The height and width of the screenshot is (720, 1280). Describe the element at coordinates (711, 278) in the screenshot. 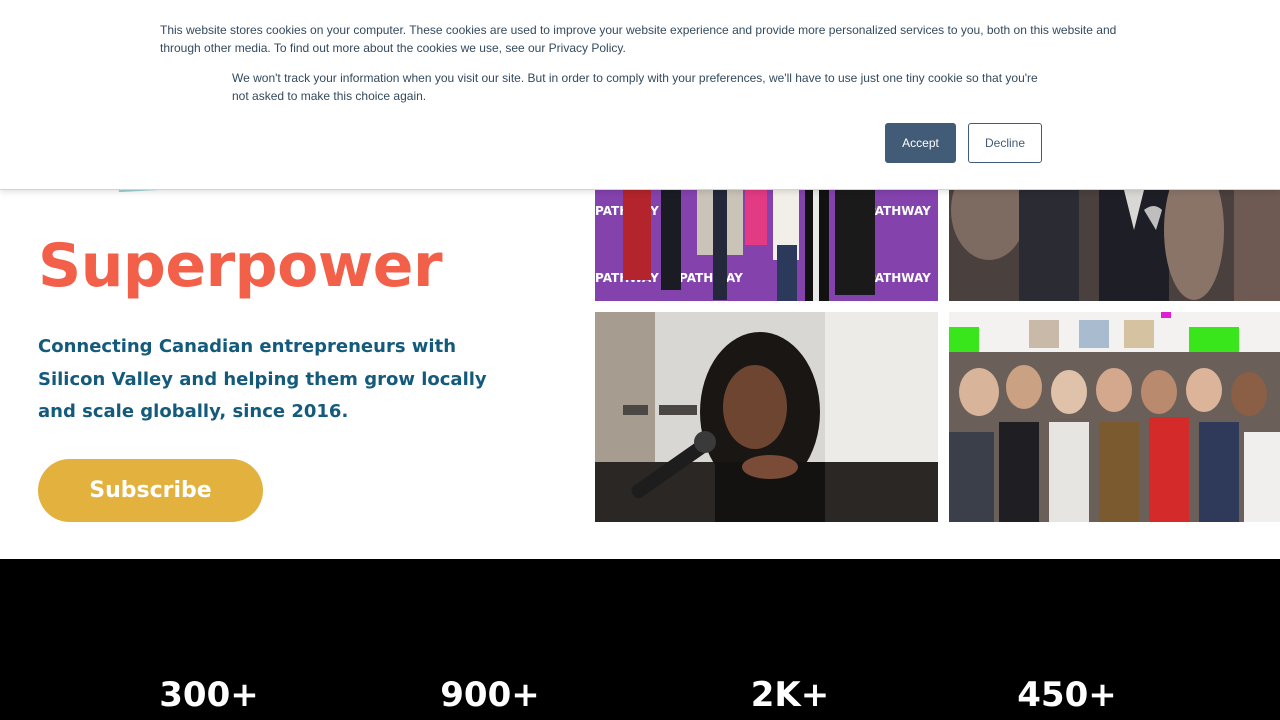

I see `banner-text-mid-bottom: PATHWAY` at that location.